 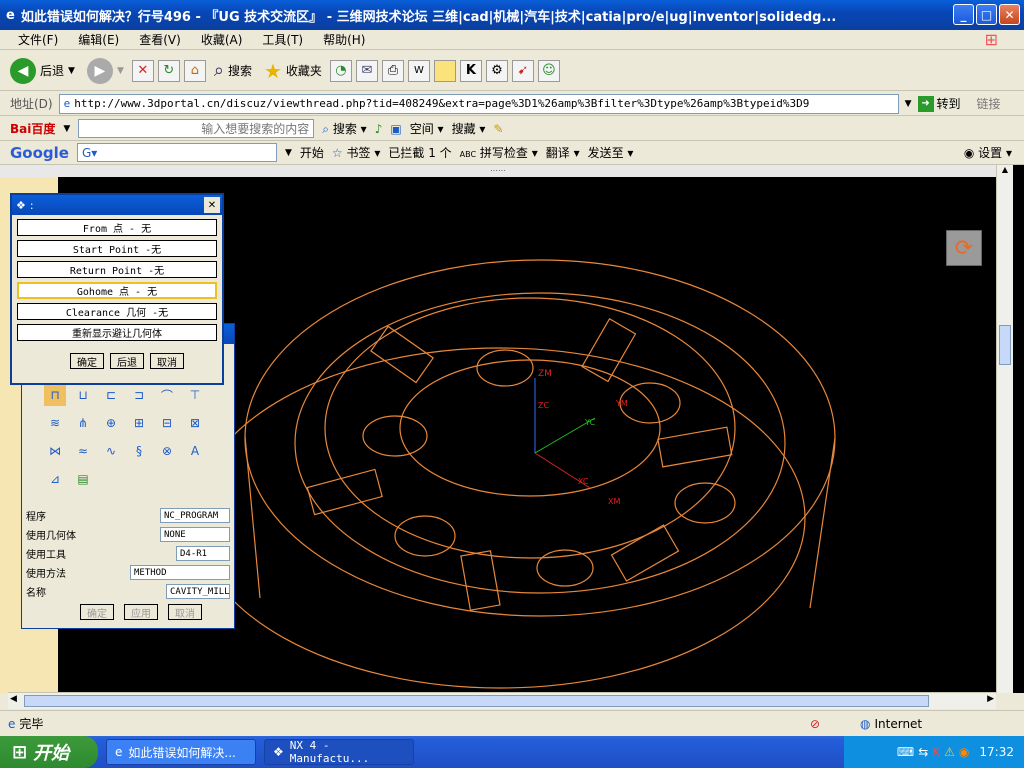 What do you see at coordinates (498, 129) in the screenshot?
I see `highlight-icon: ✎` at bounding box center [498, 129].